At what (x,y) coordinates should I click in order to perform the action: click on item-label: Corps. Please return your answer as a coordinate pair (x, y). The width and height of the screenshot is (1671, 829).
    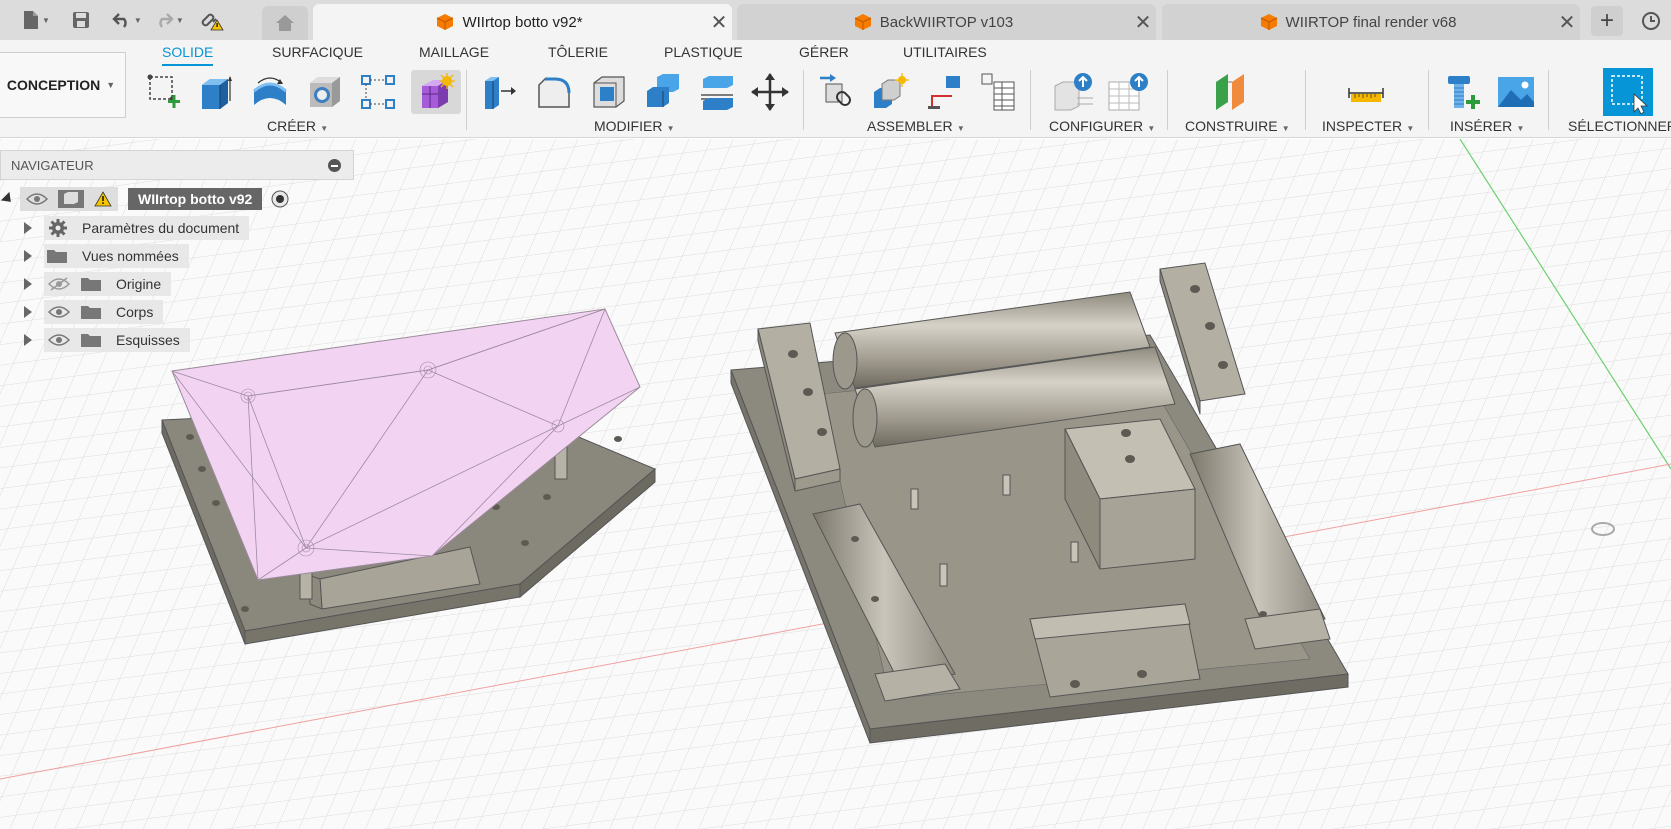
    Looking at the image, I should click on (135, 312).